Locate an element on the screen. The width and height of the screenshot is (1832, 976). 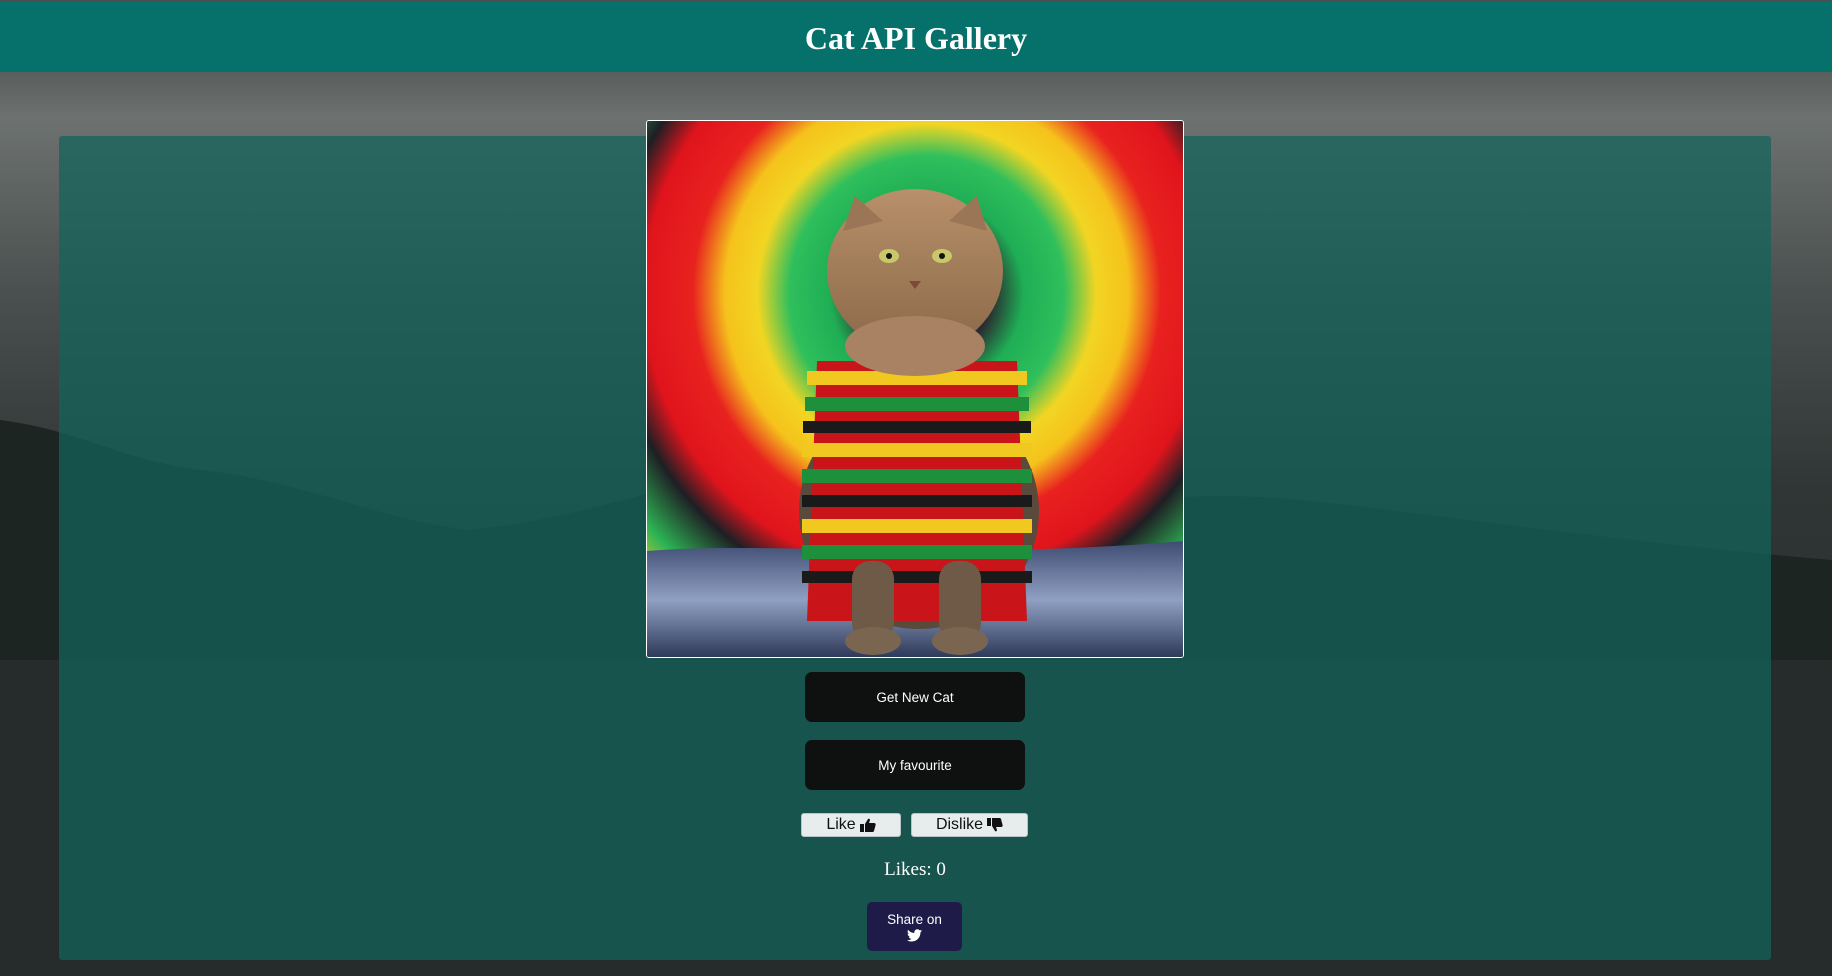
page-title: Cat API Gallery is located at coordinates (916, 38).